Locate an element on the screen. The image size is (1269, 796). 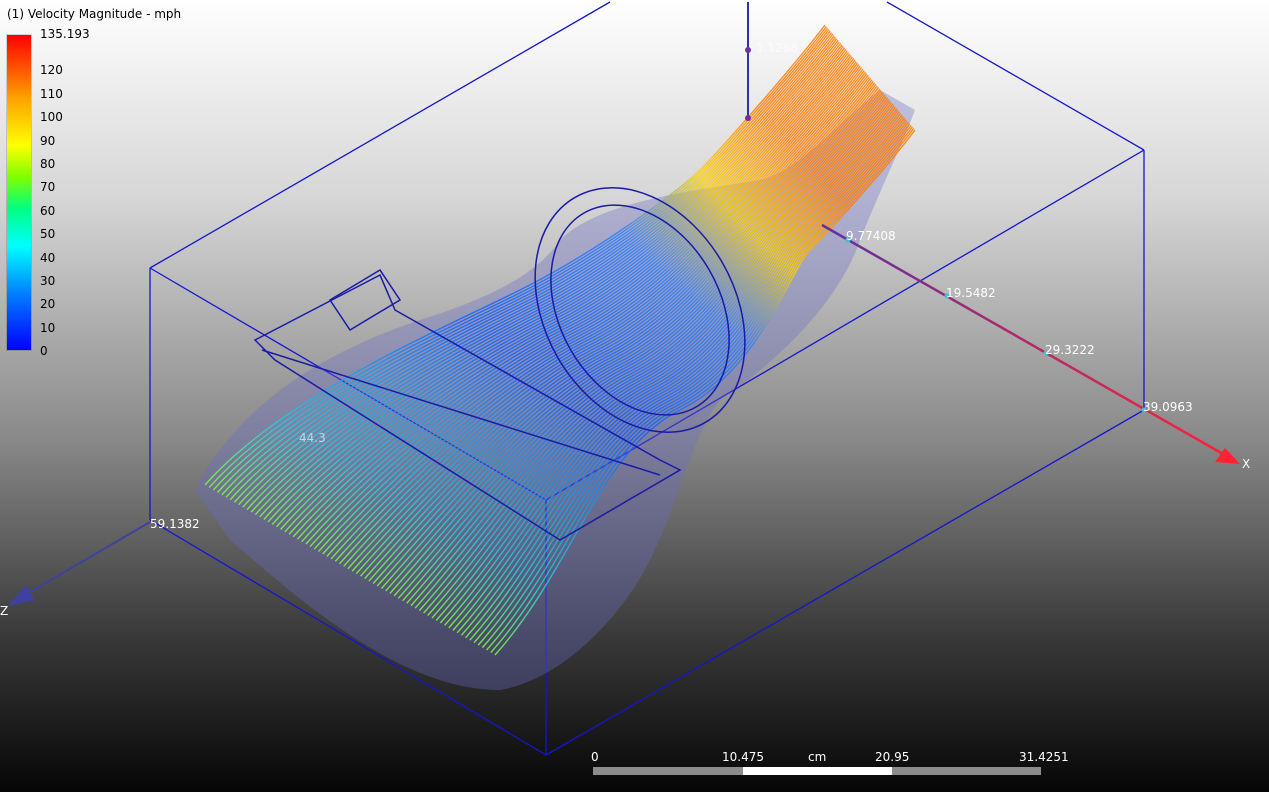
legend-title: (1) Velocity Magnitude - mph is located at coordinates (94, 14).